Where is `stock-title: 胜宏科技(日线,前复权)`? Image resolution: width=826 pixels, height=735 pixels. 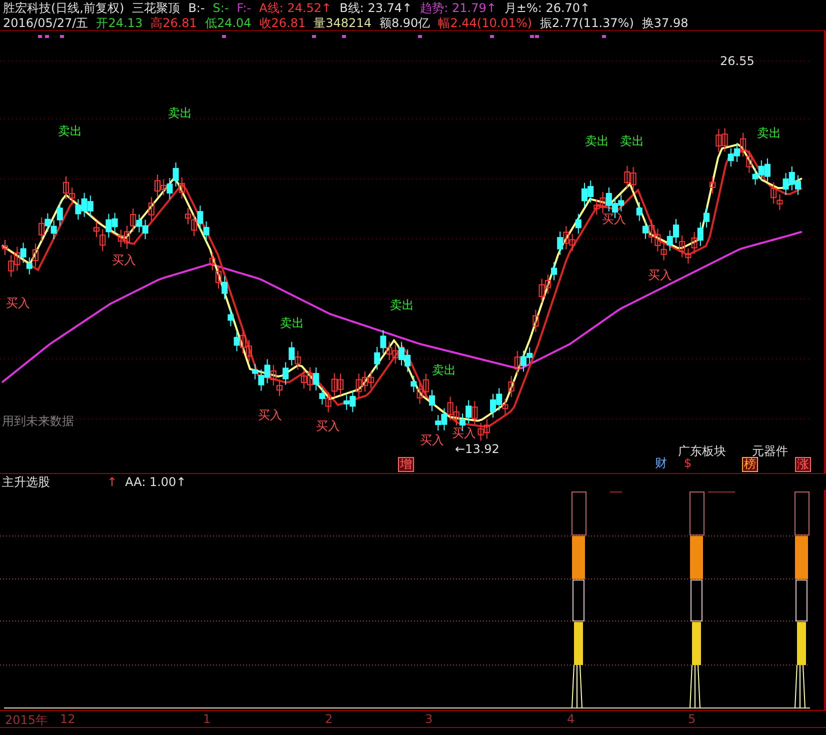
stock-title: 胜宏科技(日线,前复权) is located at coordinates (63, 7).